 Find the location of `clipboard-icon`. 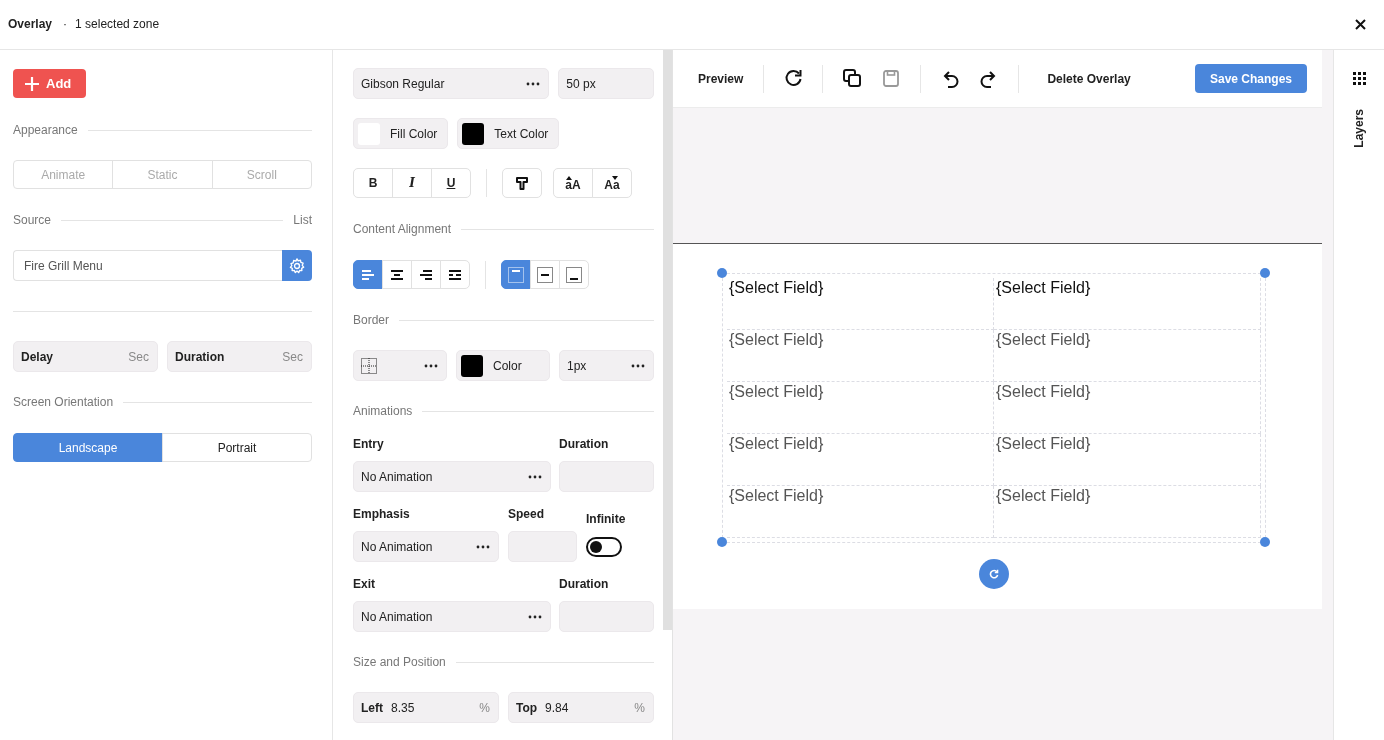

clipboard-icon is located at coordinates (891, 78).